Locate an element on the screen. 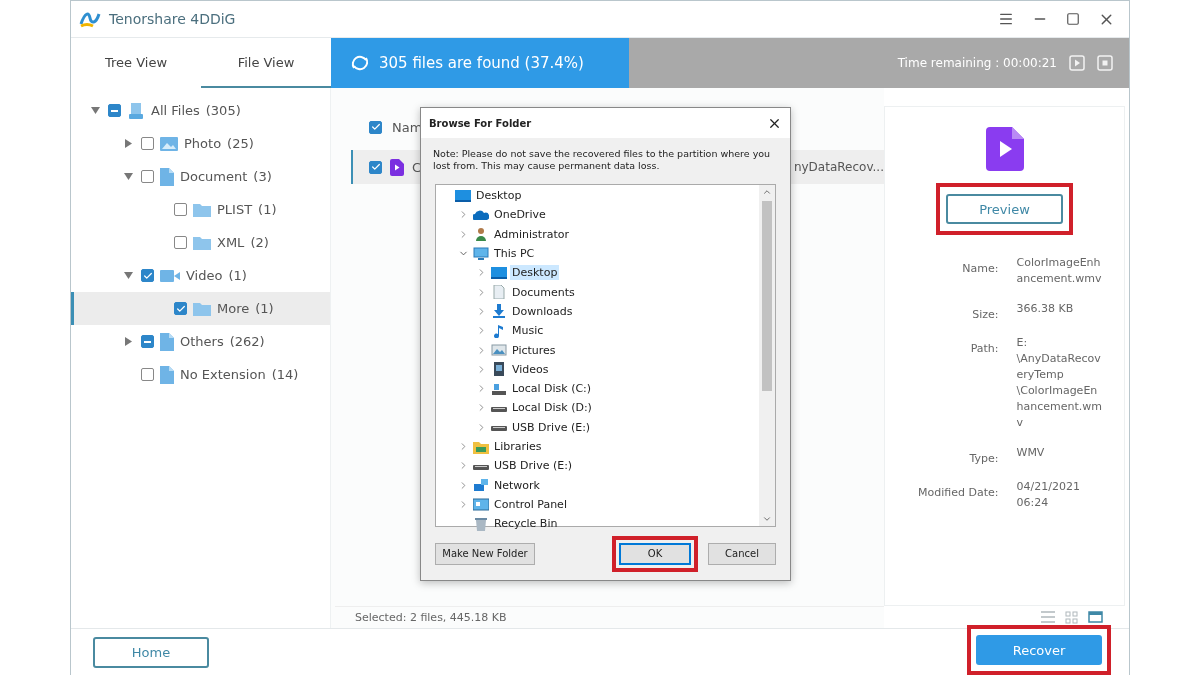 The height and width of the screenshot is (675, 1200). home-button: Home is located at coordinates (151, 652).